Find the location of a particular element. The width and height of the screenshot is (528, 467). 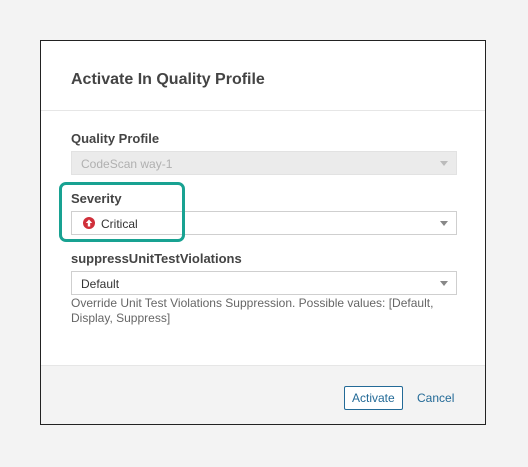

quality-profile-value: CodeScan way-1 is located at coordinates (127, 164).